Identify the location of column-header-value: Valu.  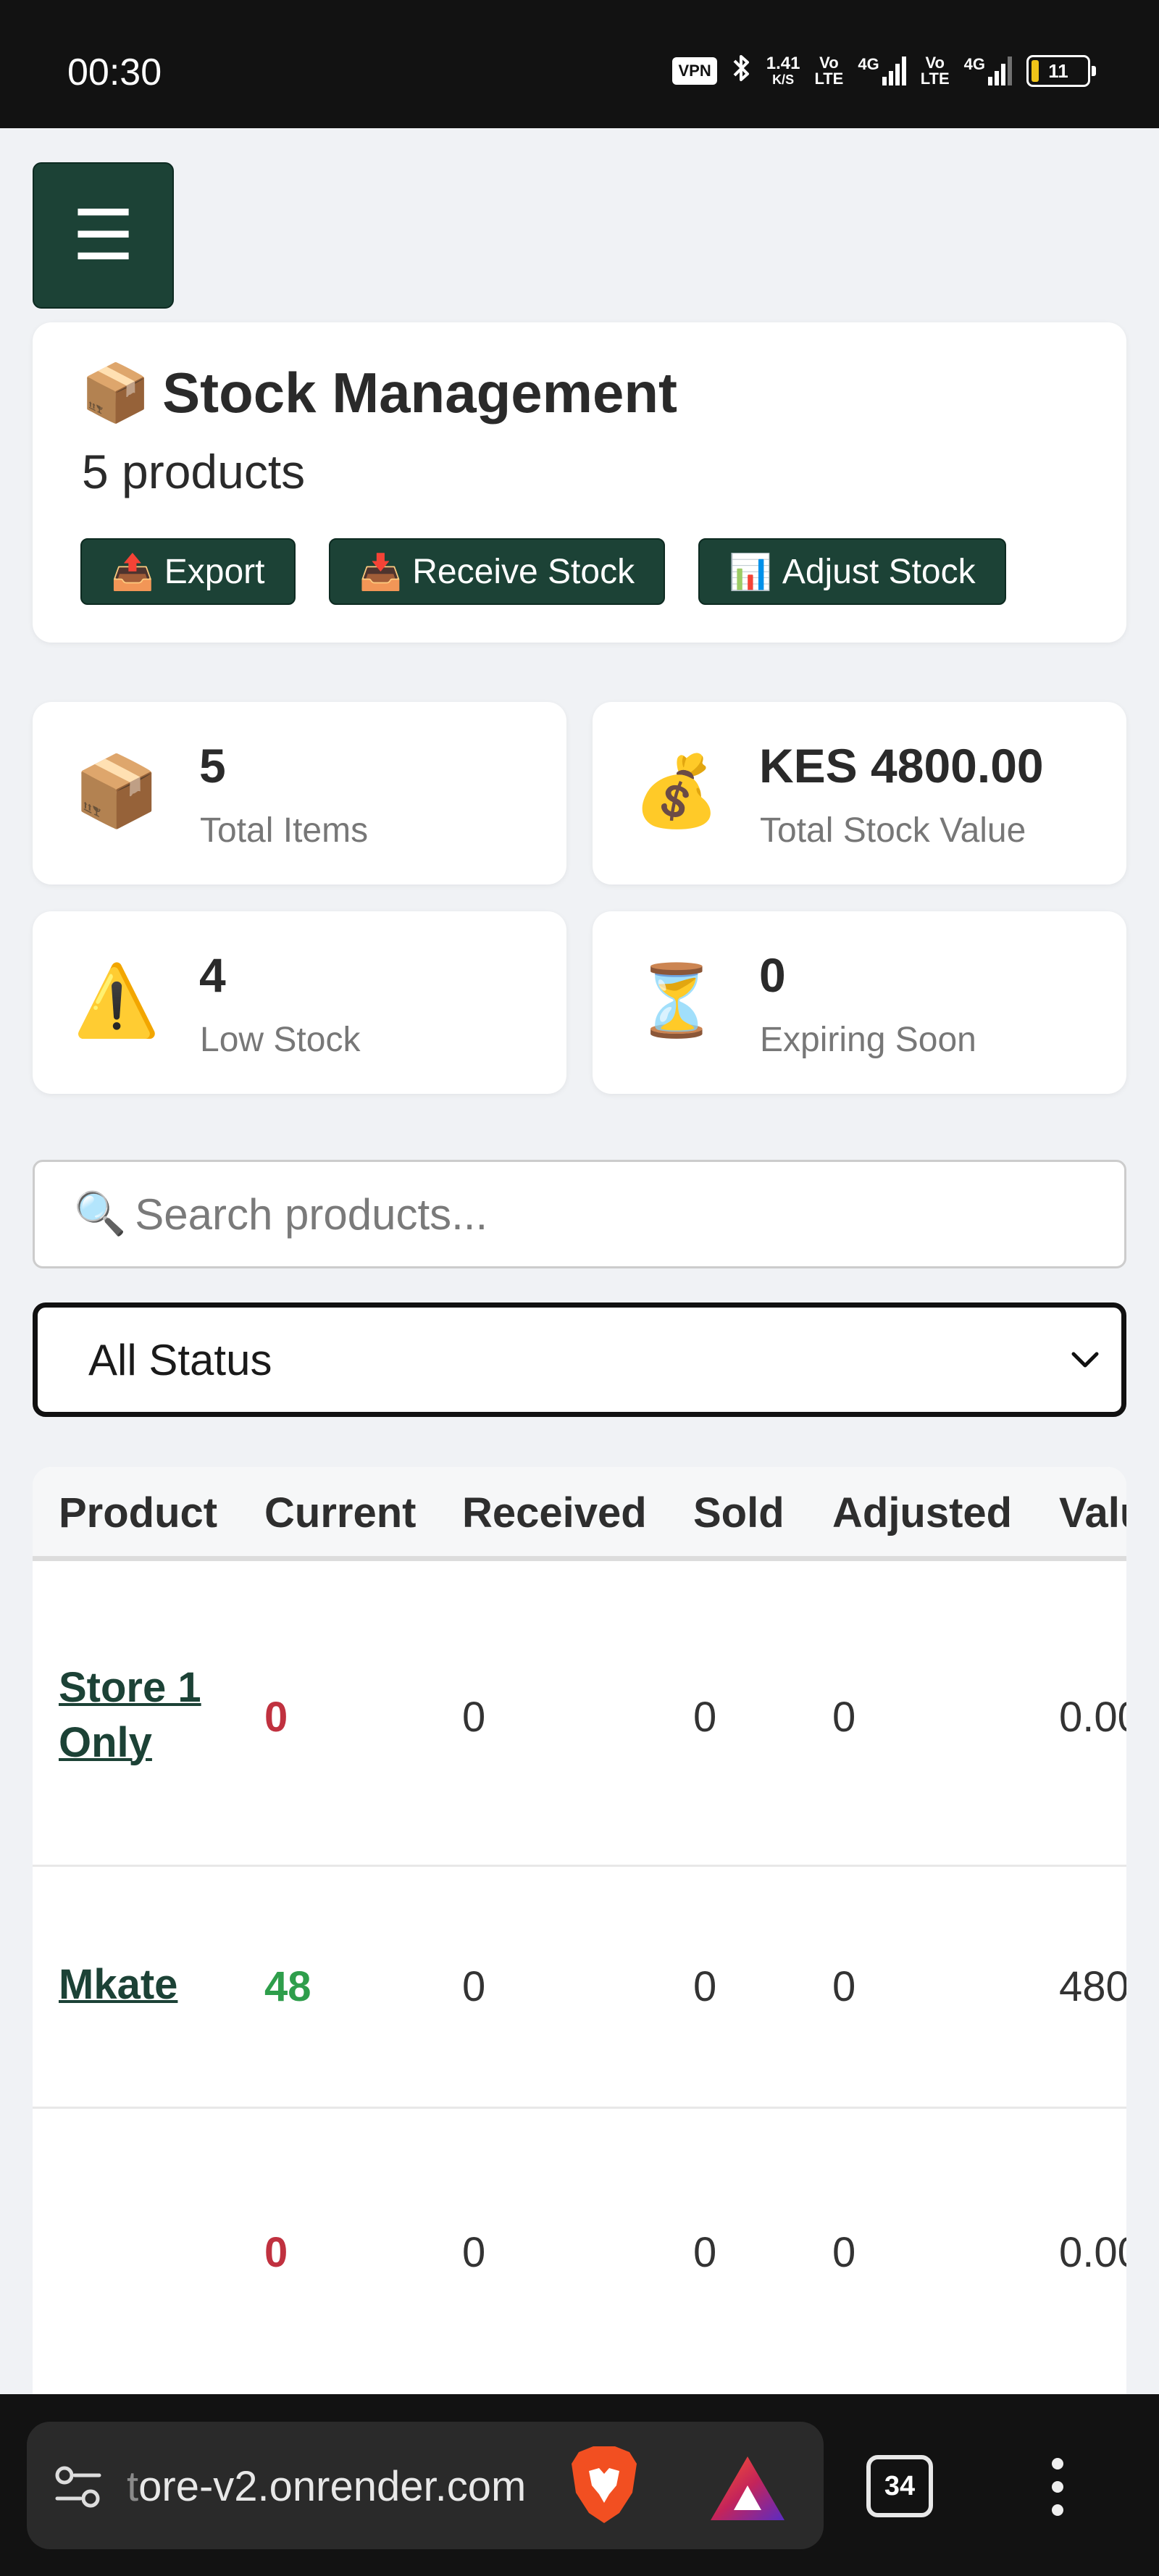
(1092, 1513).